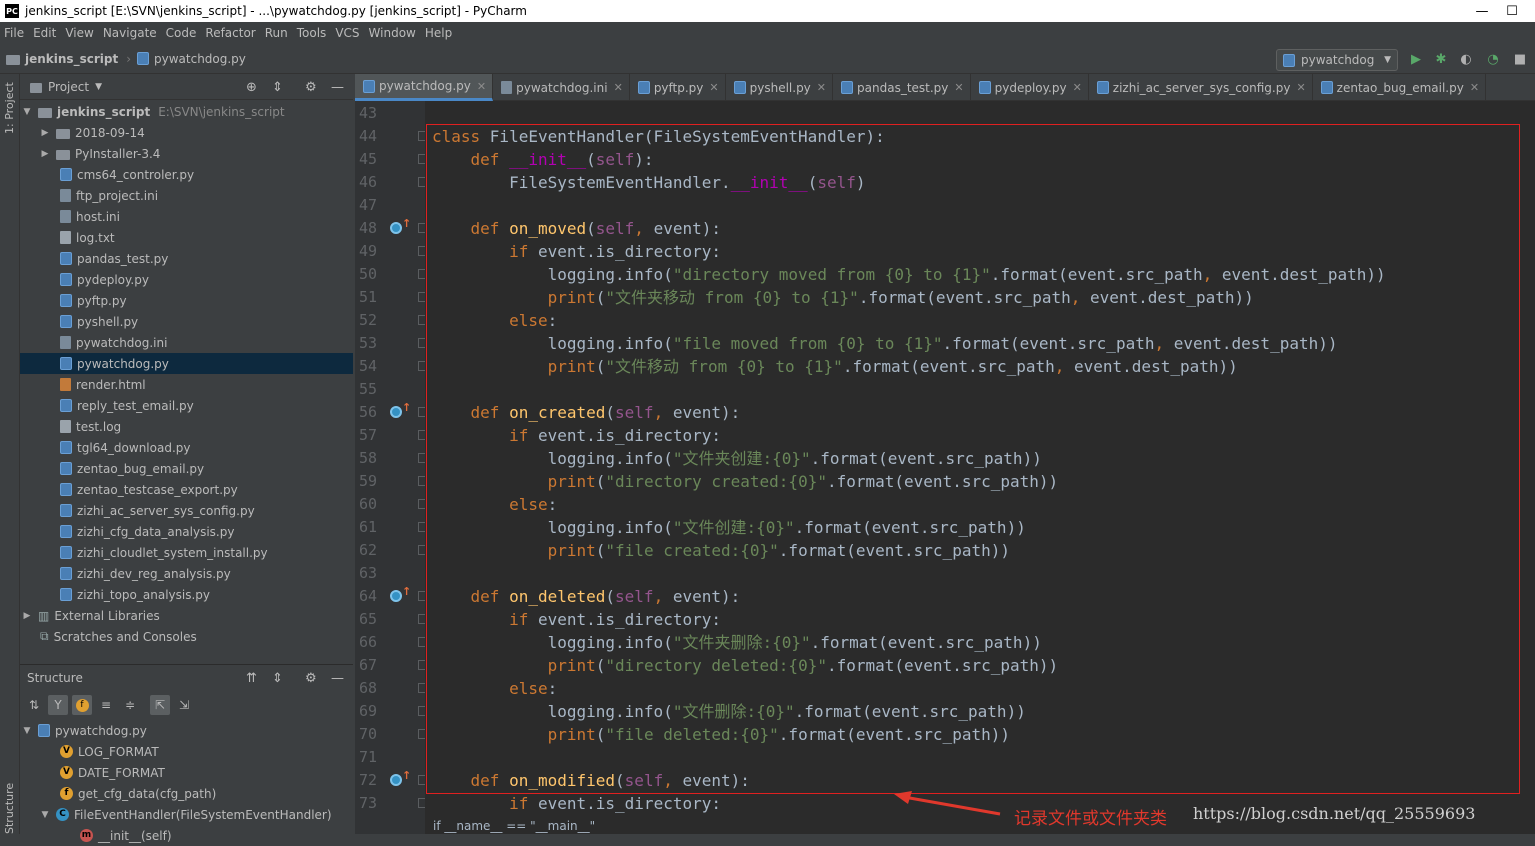  Describe the element at coordinates (186, 405) in the screenshot. I see `project-tree-item: reply_test_email.py` at that location.